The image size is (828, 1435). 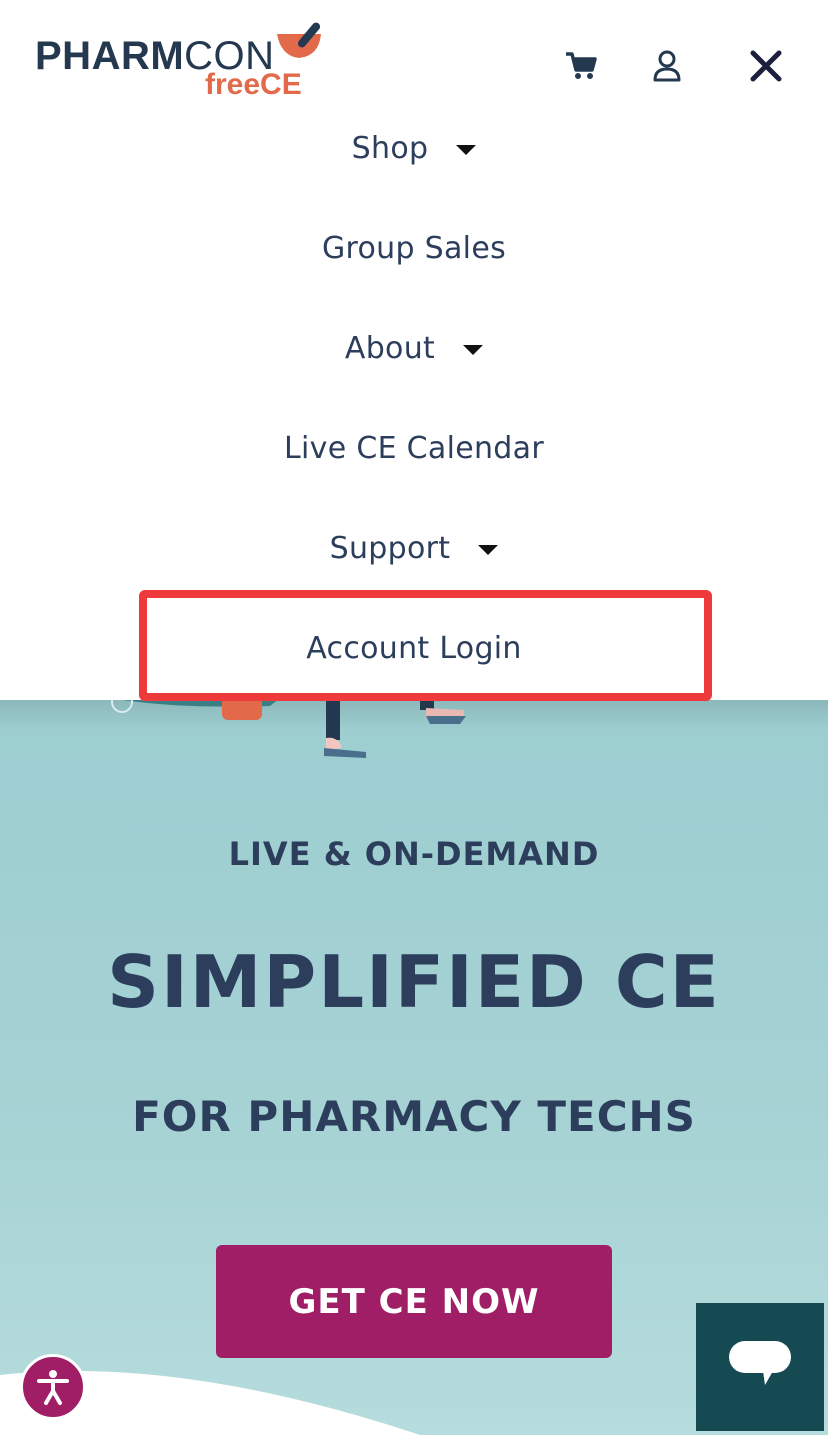 What do you see at coordinates (766, 66) in the screenshot?
I see `close-icon` at bounding box center [766, 66].